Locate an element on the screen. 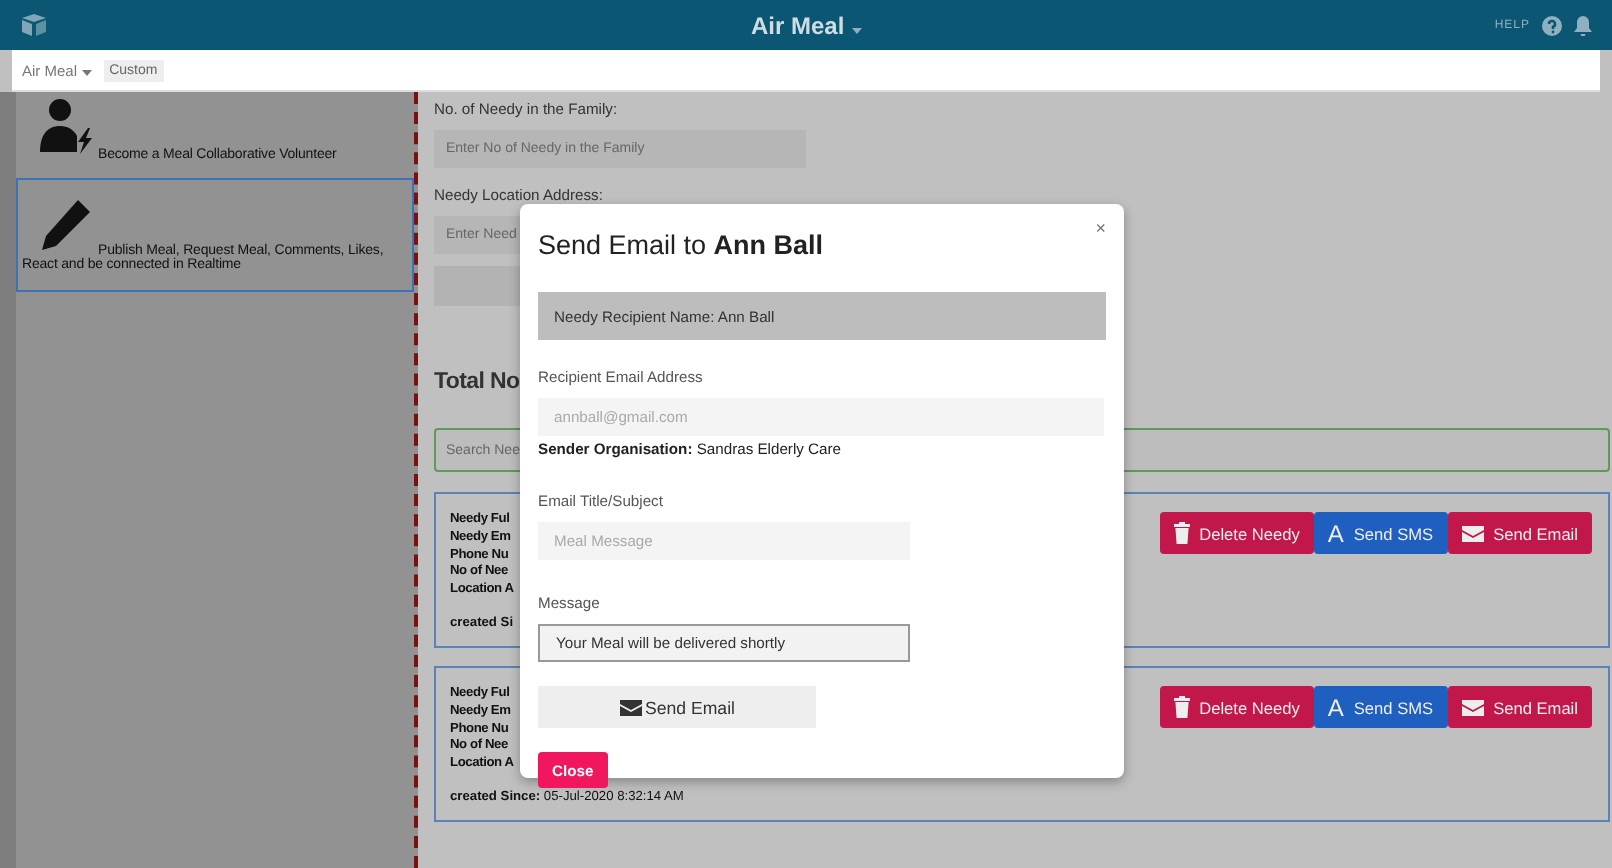 The image size is (1612, 868). section-heading: Total No is located at coordinates (477, 382).